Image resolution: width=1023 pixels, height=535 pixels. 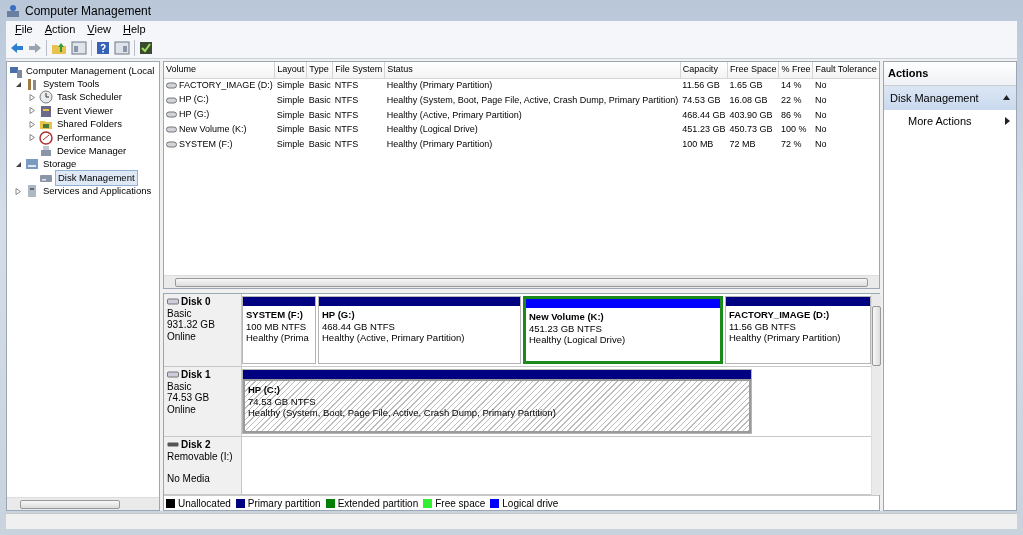 What do you see at coordinates (196, 302) in the screenshot?
I see `disk-name: Disk 0` at bounding box center [196, 302].